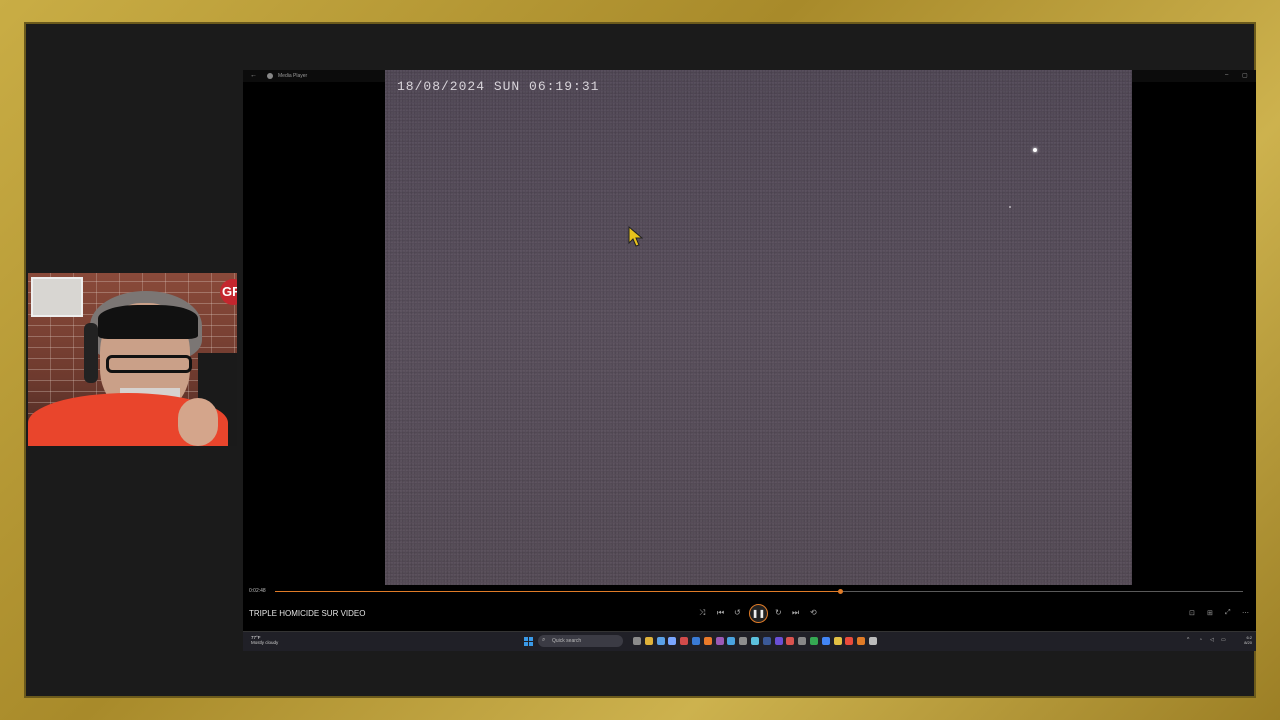 The width and height of the screenshot is (1280, 720). What do you see at coordinates (270, 76) in the screenshot?
I see `media-player-app-icon` at bounding box center [270, 76].